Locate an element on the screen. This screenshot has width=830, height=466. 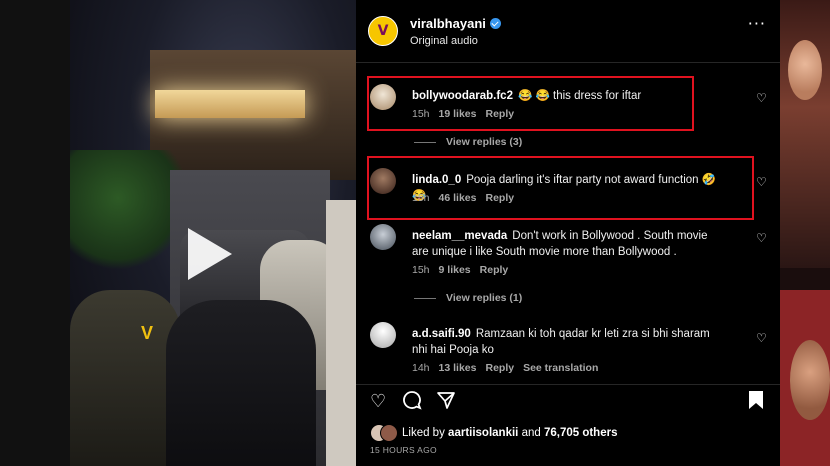
right-image-face is located at coordinates (805, 70).